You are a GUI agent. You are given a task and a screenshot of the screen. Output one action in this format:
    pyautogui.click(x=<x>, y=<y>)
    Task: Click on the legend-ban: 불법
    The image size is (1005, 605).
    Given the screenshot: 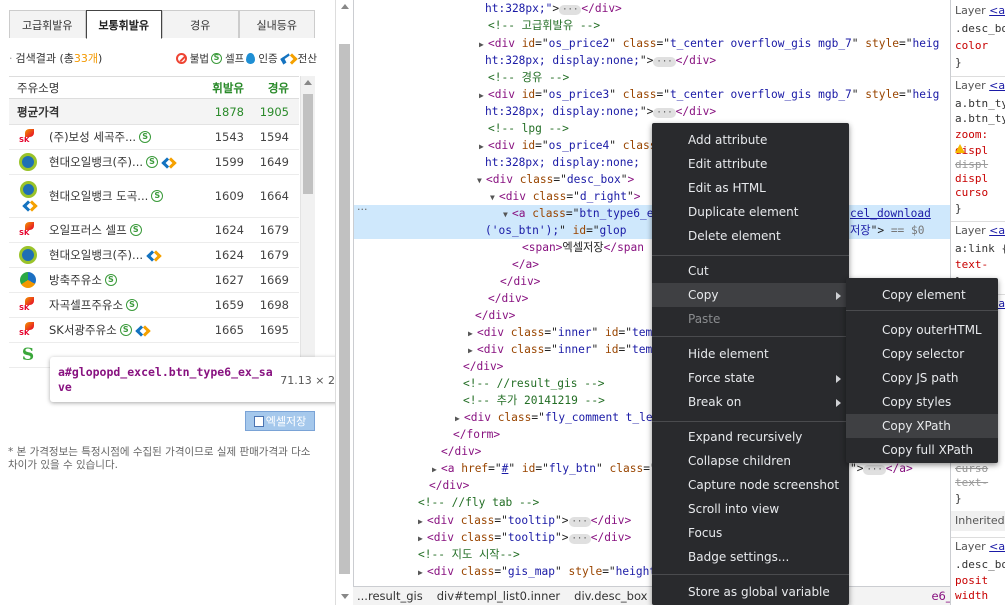 What is the action you would take?
    pyautogui.click(x=199, y=58)
    